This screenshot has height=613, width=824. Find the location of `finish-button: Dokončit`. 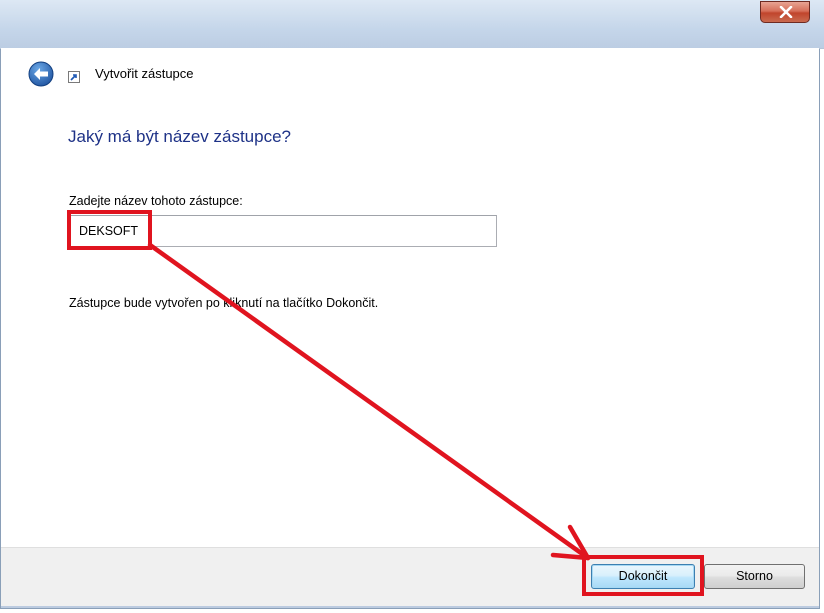

finish-button: Dokončit is located at coordinates (643, 576).